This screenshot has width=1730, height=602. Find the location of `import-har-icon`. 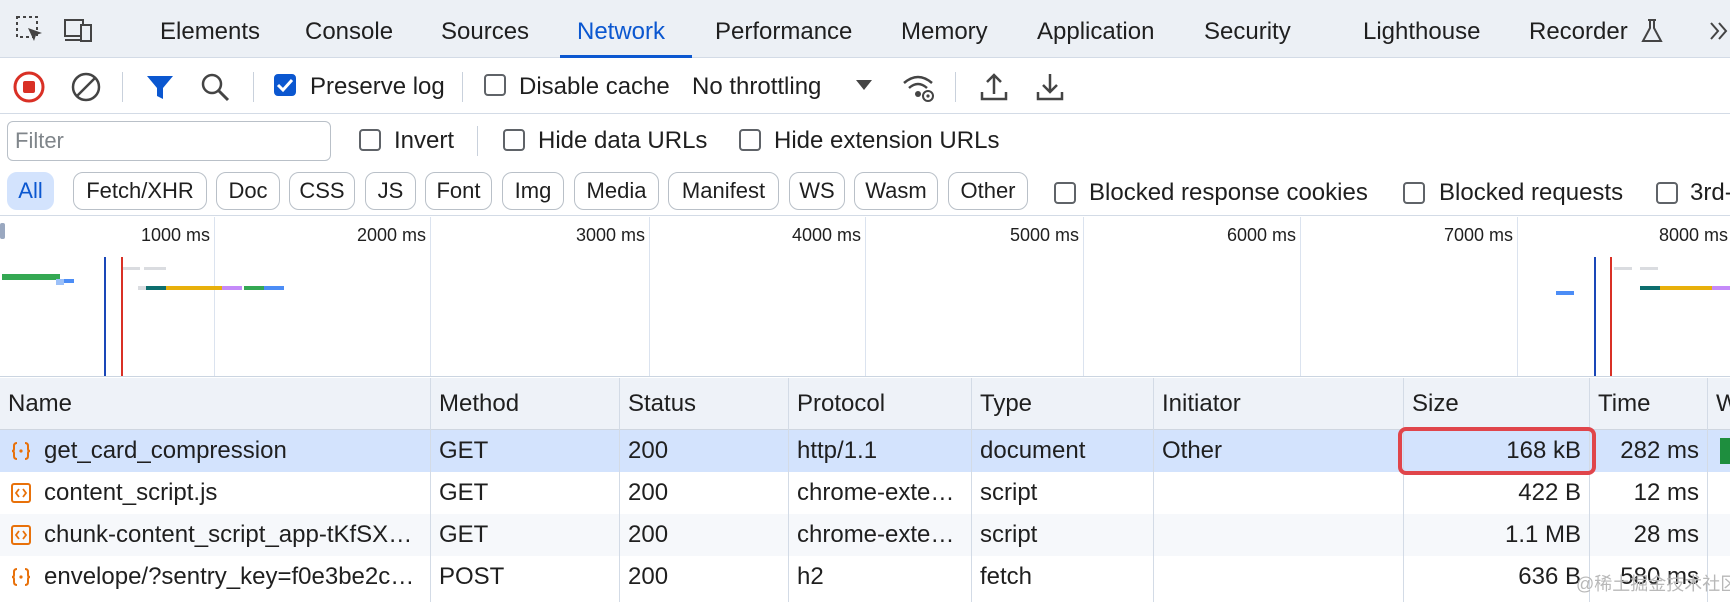

import-har-icon is located at coordinates (994, 87).